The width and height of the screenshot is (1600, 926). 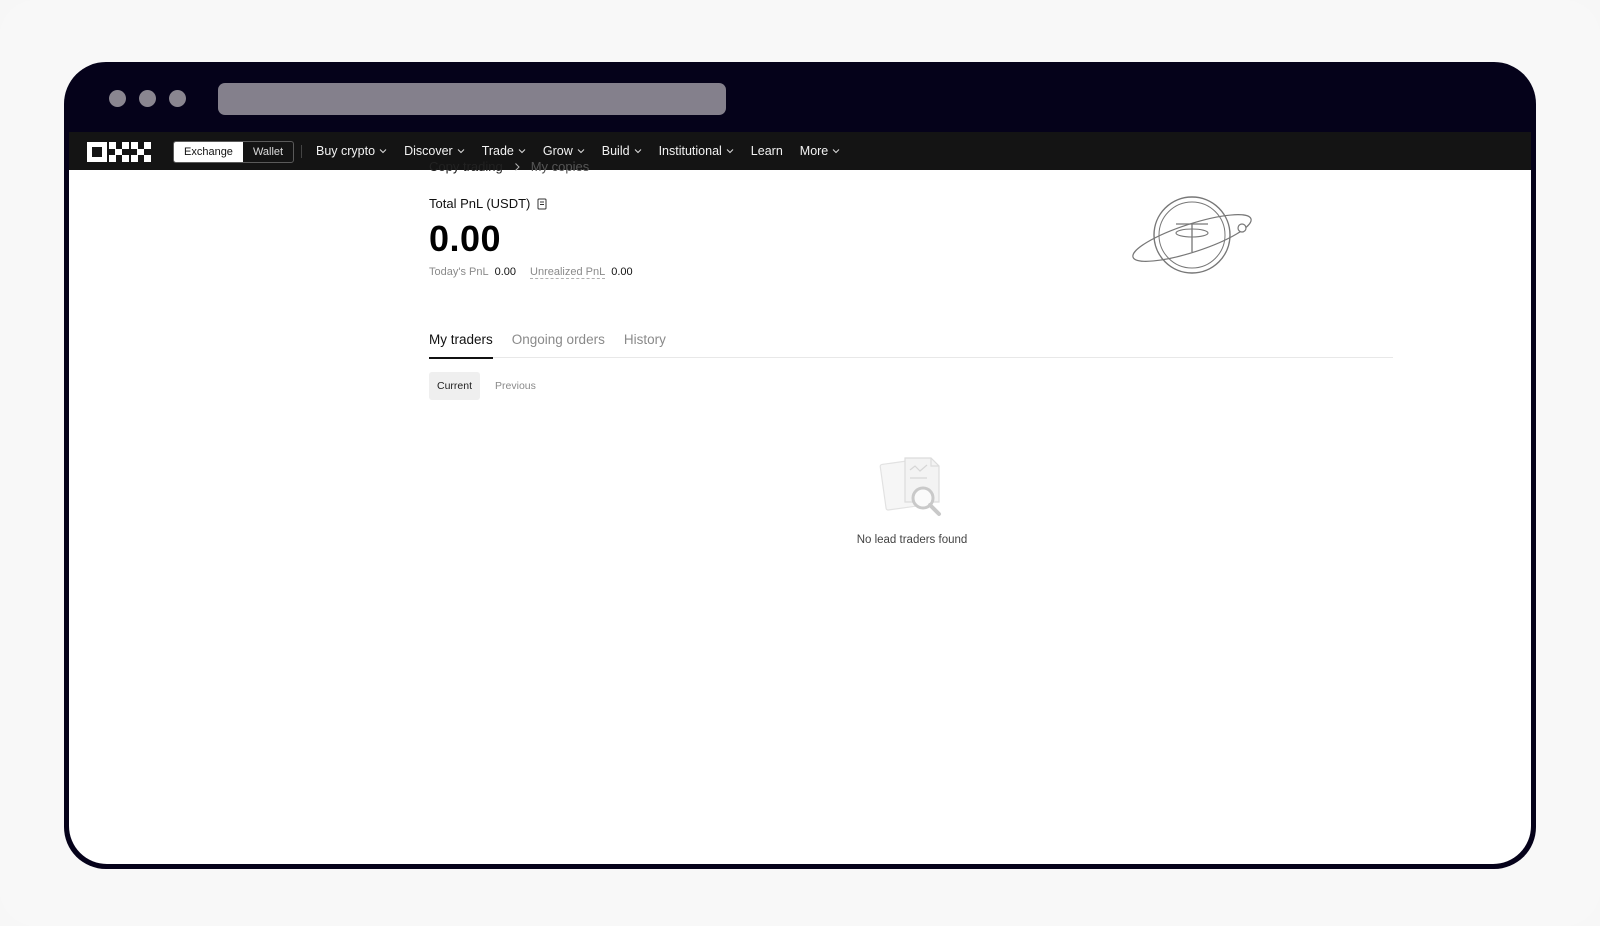 What do you see at coordinates (509, 166) in the screenshot?
I see `breadcrumb: Copy trading My copies` at bounding box center [509, 166].